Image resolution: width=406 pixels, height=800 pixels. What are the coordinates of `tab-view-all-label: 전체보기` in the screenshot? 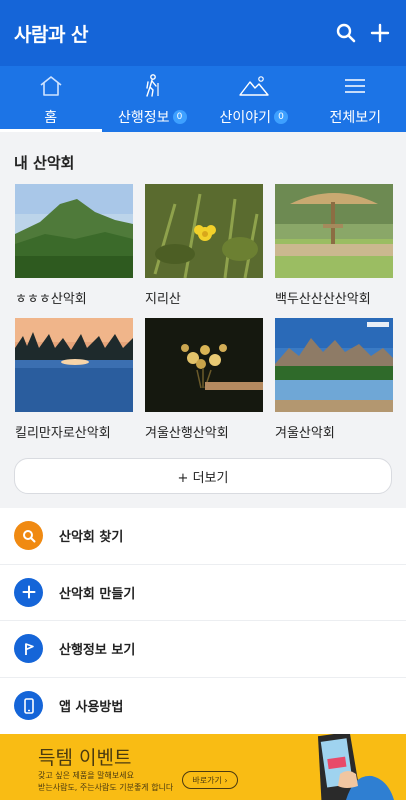 It's located at (355, 117).